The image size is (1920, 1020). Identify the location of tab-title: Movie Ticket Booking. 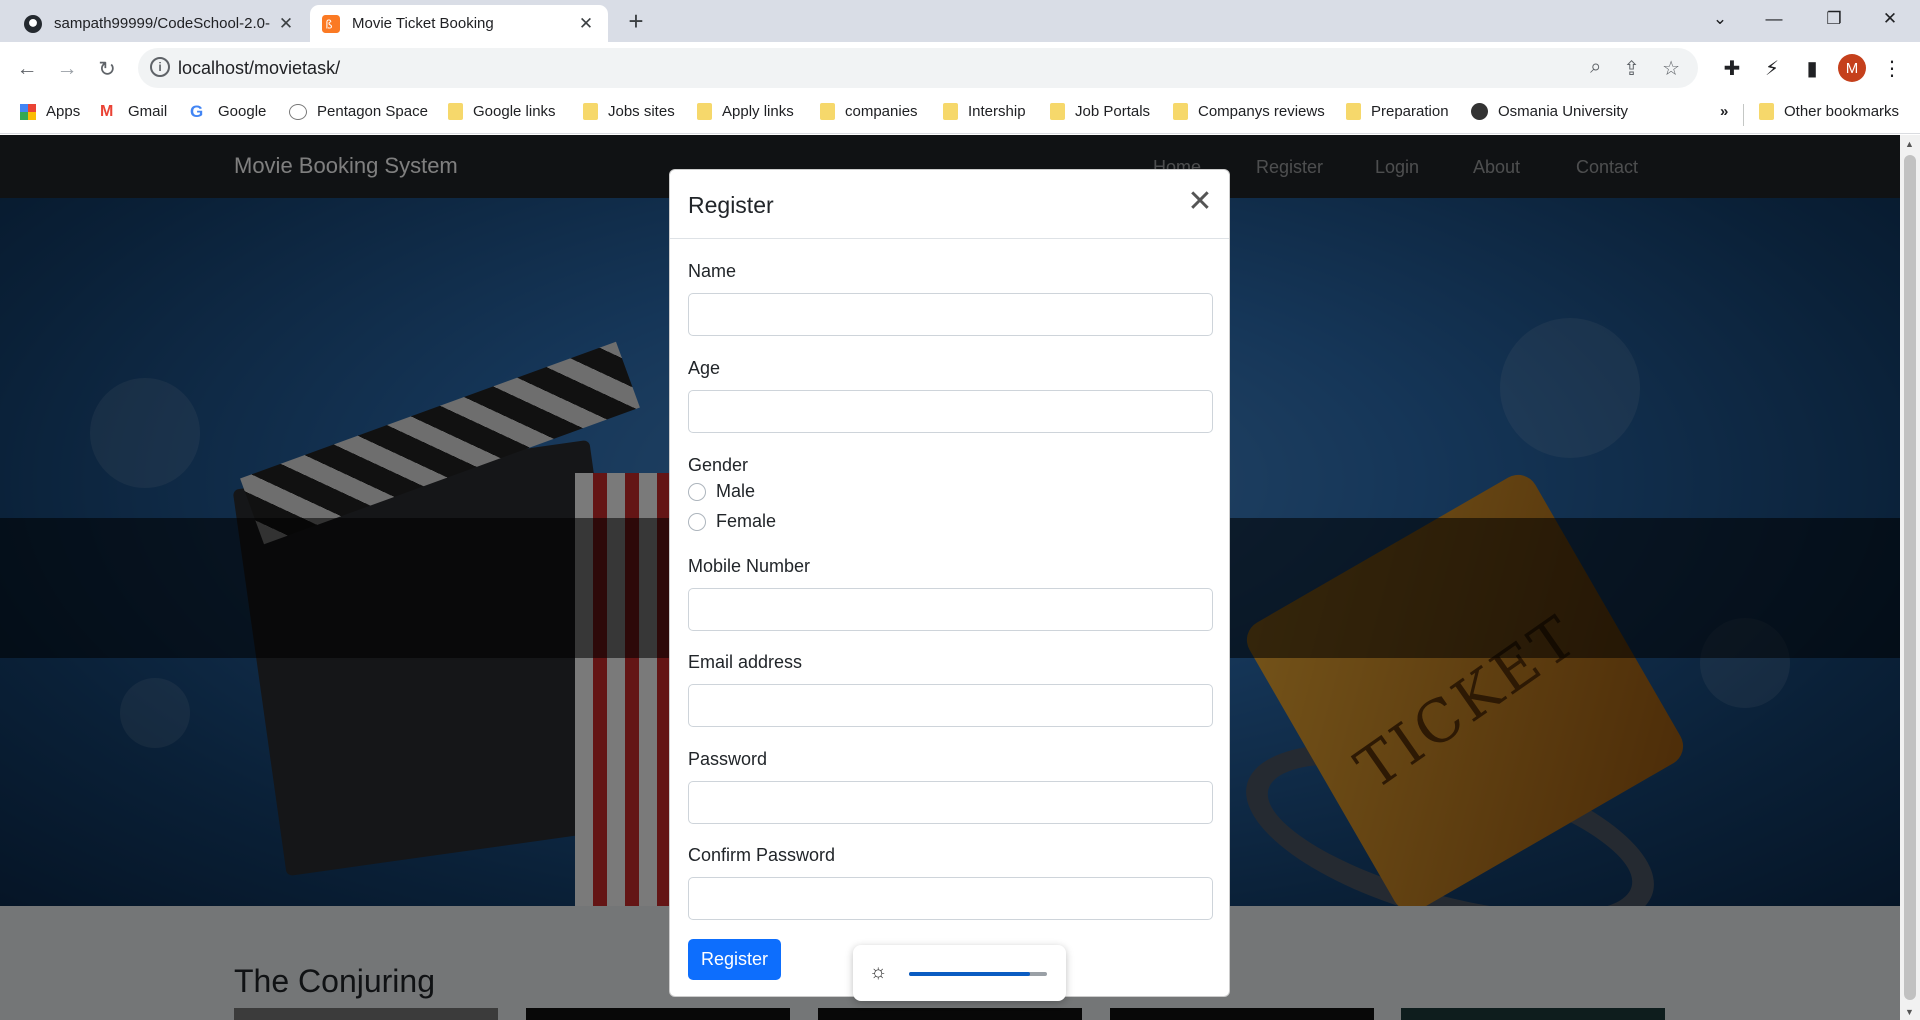
(423, 23).